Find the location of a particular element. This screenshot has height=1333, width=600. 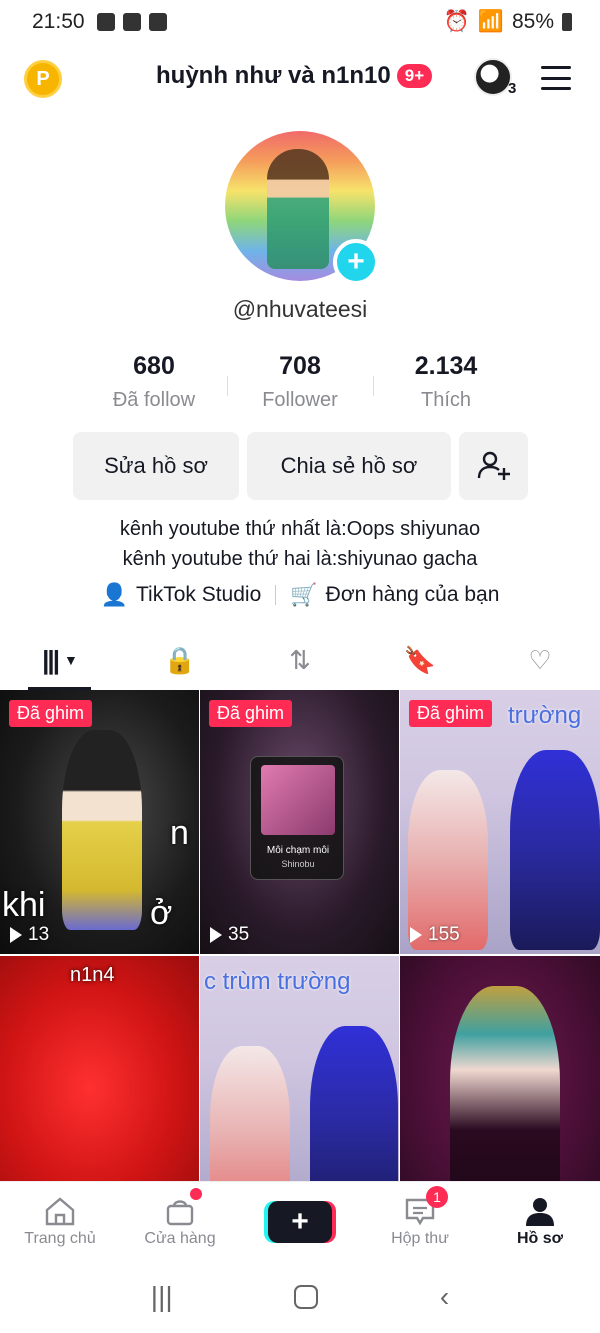

nav-inbox: 1 Hộp thư is located at coordinates (420, 1221).